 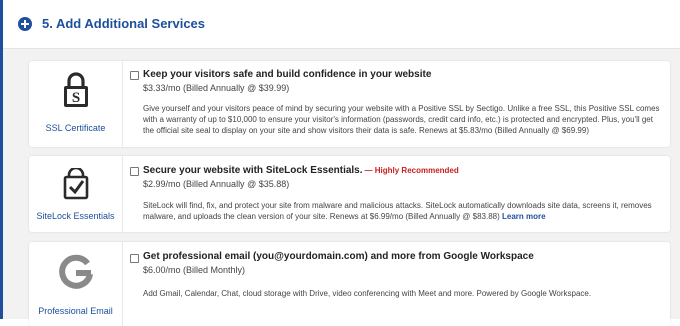 I want to click on google-g-icon, so click(x=75, y=274).